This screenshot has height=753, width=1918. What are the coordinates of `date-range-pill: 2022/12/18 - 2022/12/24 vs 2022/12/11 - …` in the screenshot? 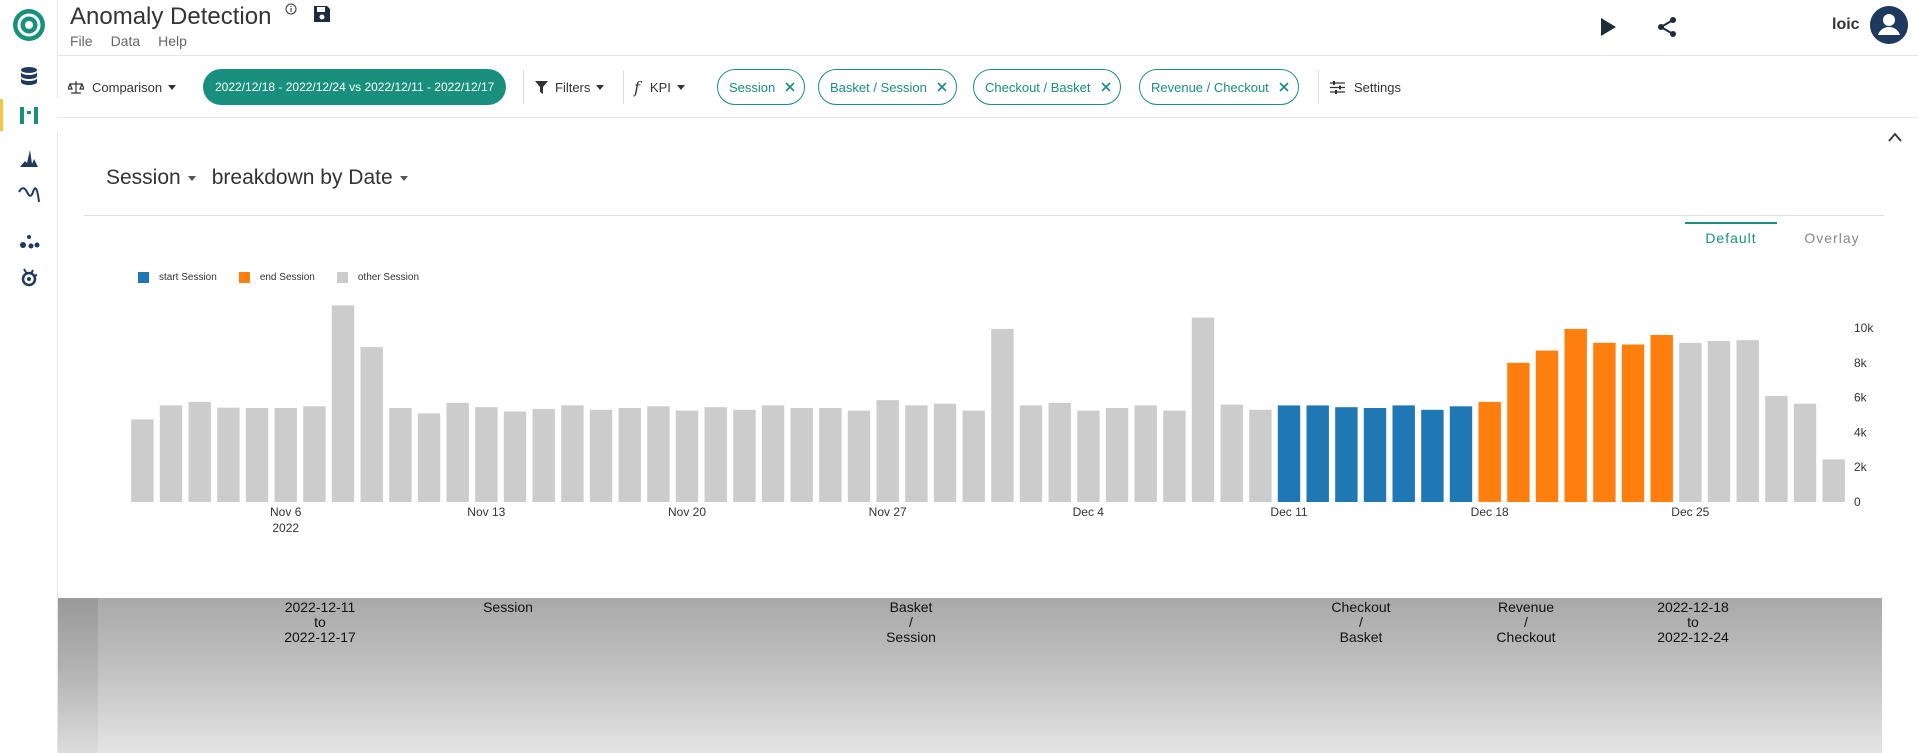 It's located at (355, 87).